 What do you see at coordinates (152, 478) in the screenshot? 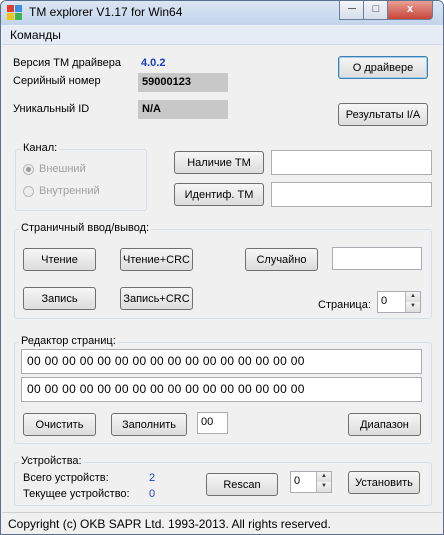
I see `total-devices-value: 2` at bounding box center [152, 478].